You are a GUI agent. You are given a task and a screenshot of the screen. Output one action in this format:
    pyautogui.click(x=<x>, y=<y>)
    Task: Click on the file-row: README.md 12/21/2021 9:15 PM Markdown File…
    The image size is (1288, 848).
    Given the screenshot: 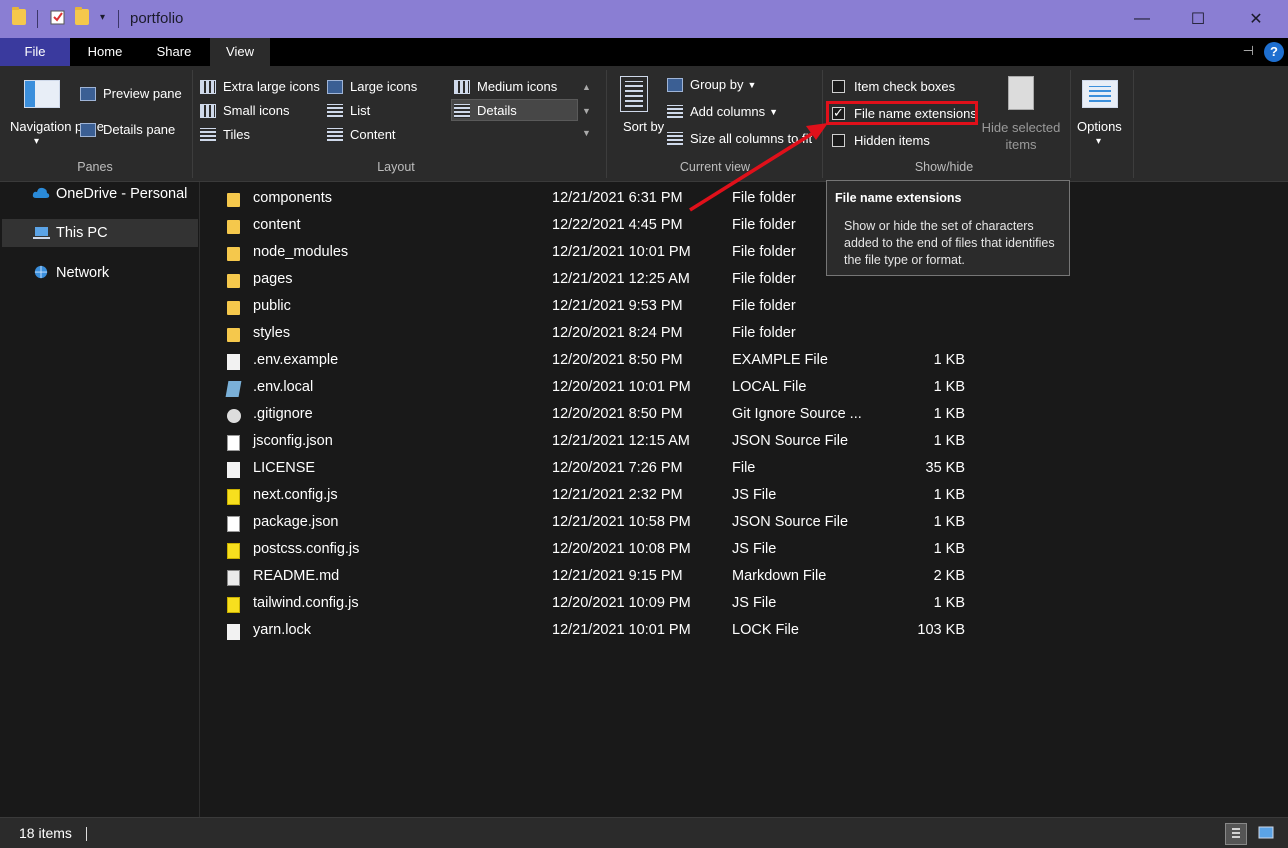 What is the action you would take?
    pyautogui.click(x=607, y=577)
    